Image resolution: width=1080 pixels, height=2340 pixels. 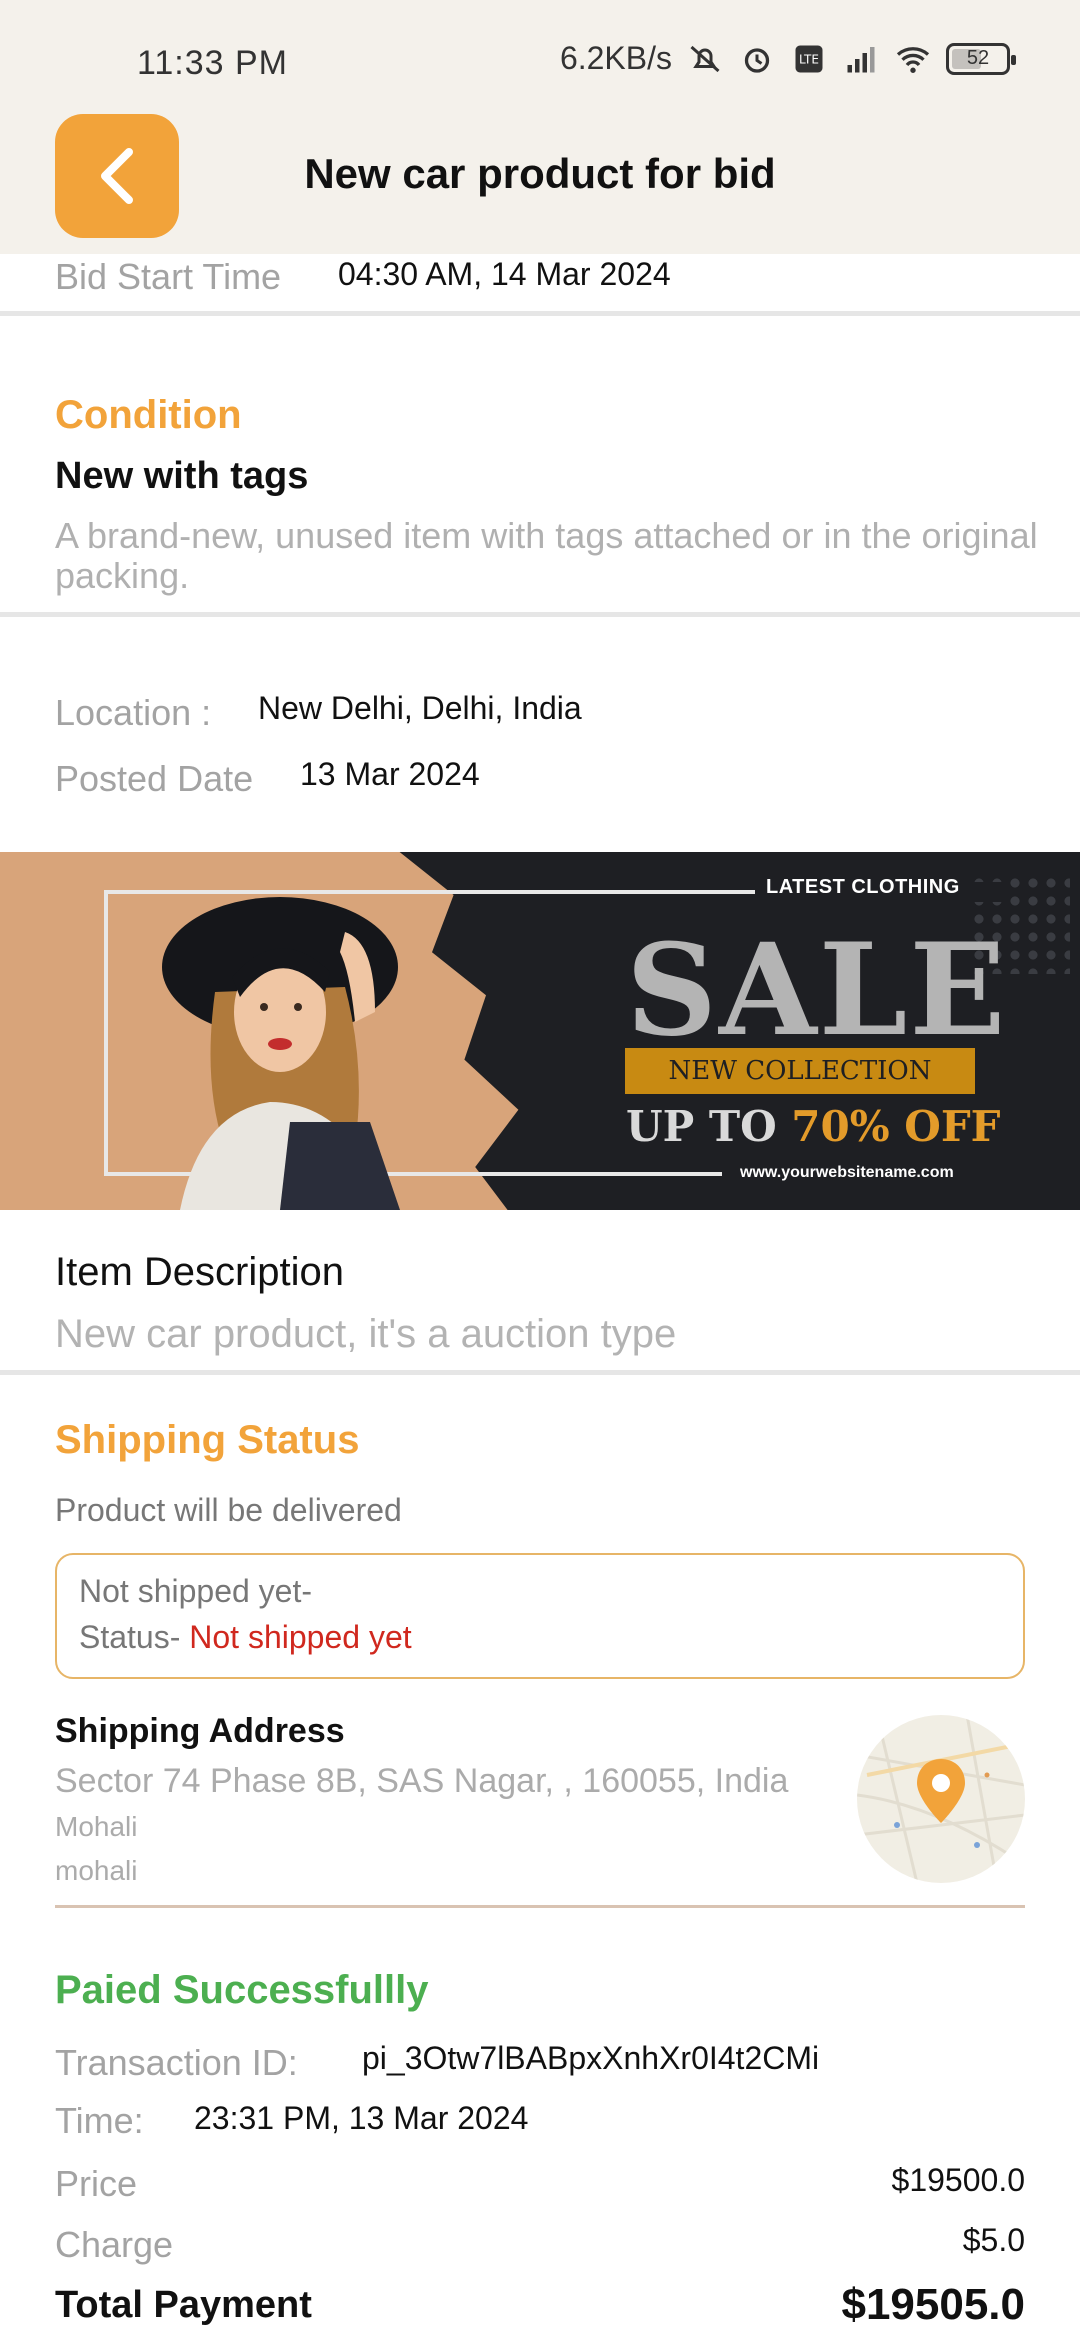 I want to click on map-thumbnail, so click(x=941, y=1799).